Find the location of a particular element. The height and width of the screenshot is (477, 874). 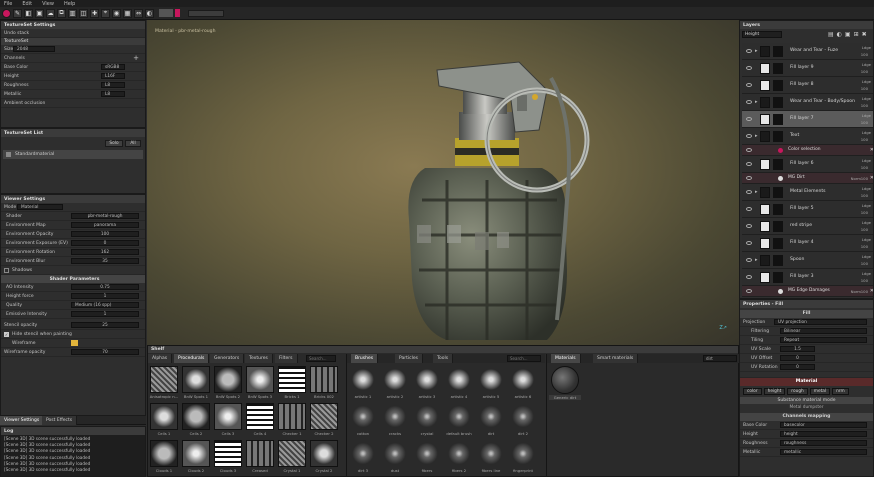

shadows-checkbox is located at coordinates (6, 270).